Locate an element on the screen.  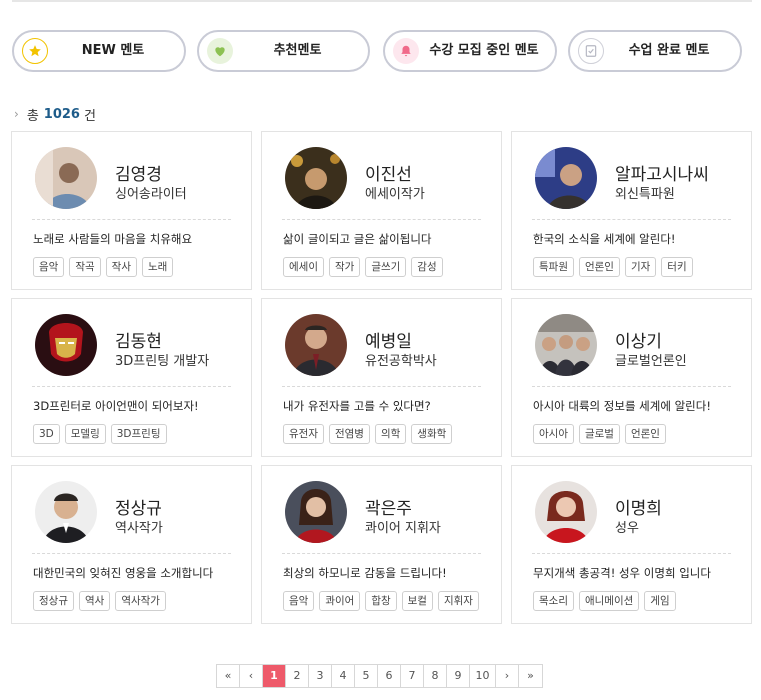
tag: 지휘자 is located at coordinates (458, 601).